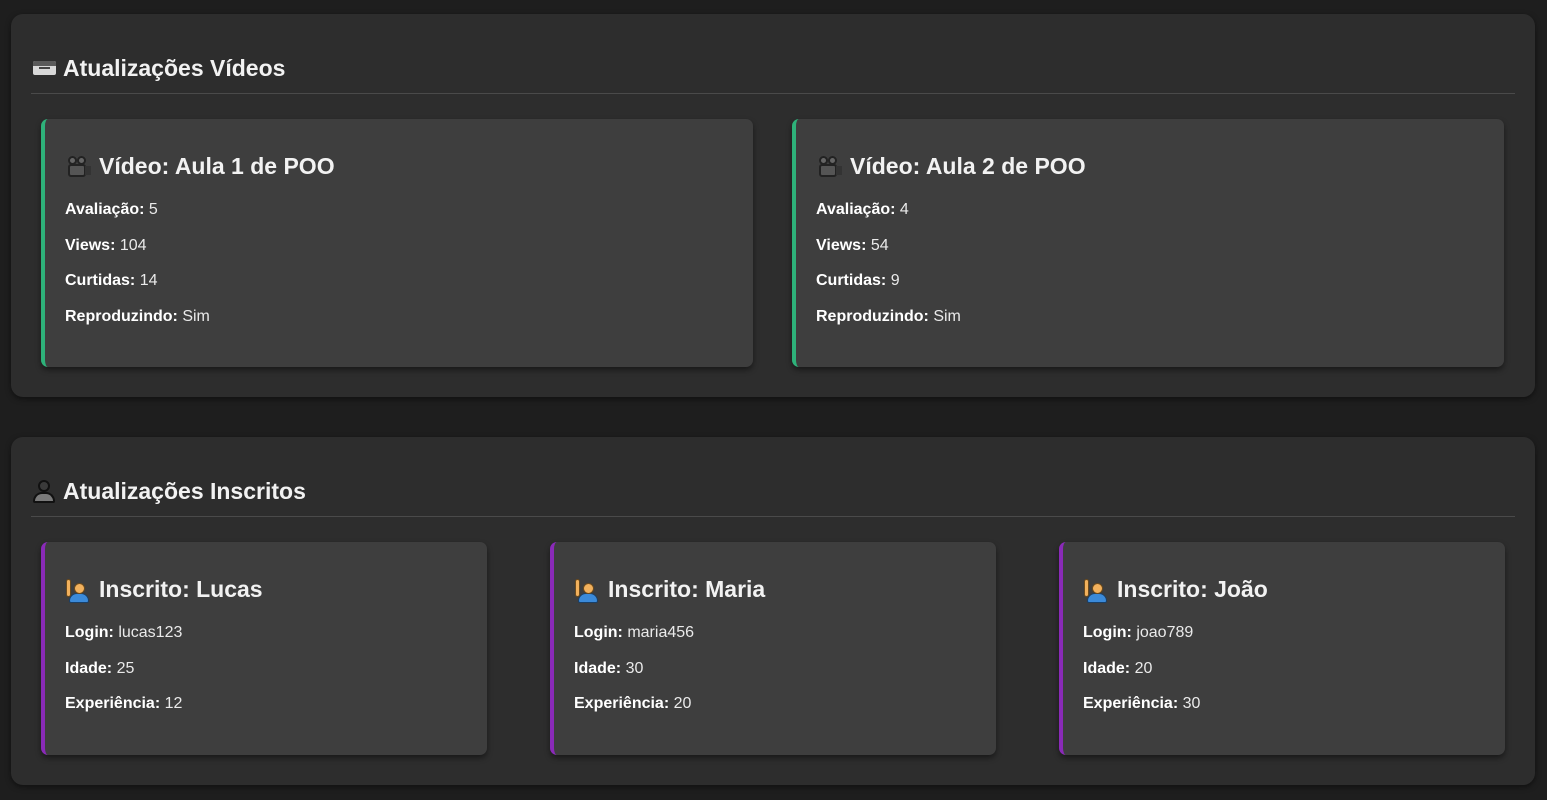 This screenshot has height=800, width=1547. What do you see at coordinates (217, 165) in the screenshot?
I see `video-card-title: Vídeo: Aula 1 de POO` at bounding box center [217, 165].